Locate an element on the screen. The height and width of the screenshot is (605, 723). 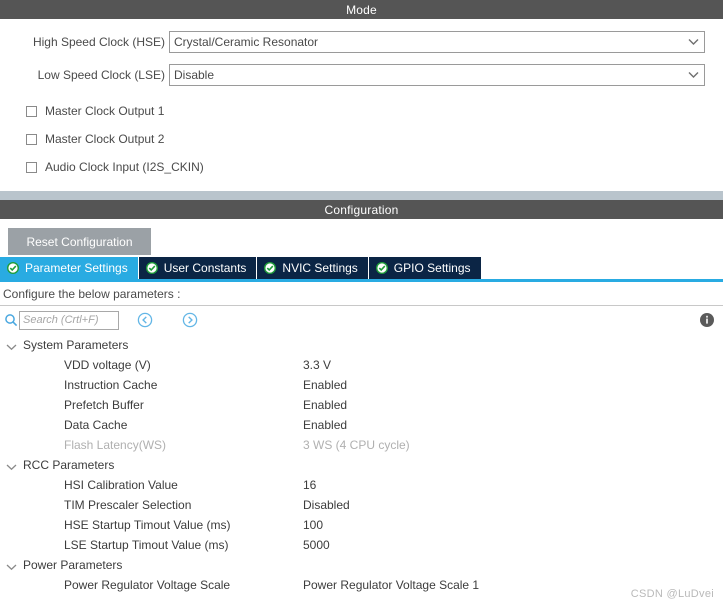
tree-group-system-parameters: System Parameters is located at coordinates (361, 345).